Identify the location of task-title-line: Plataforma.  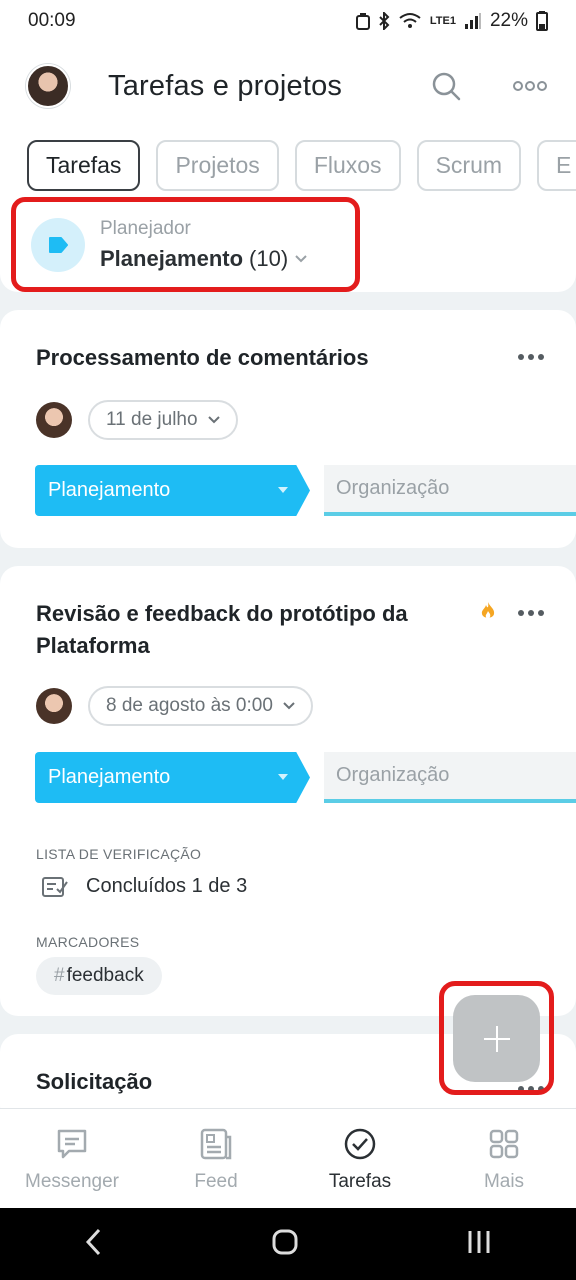
(93, 645).